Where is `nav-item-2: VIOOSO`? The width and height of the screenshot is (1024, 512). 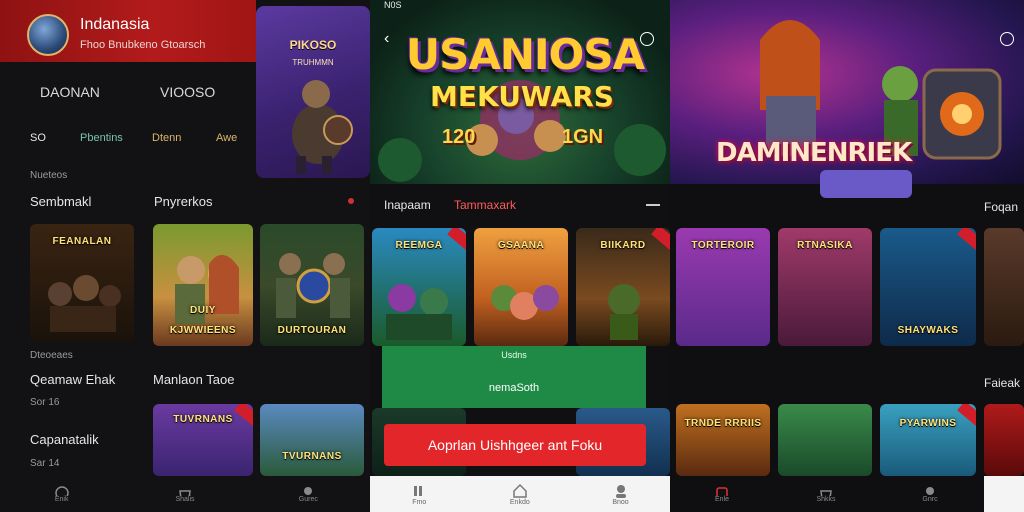
nav-item-2: VIOOSO is located at coordinates (187, 92).